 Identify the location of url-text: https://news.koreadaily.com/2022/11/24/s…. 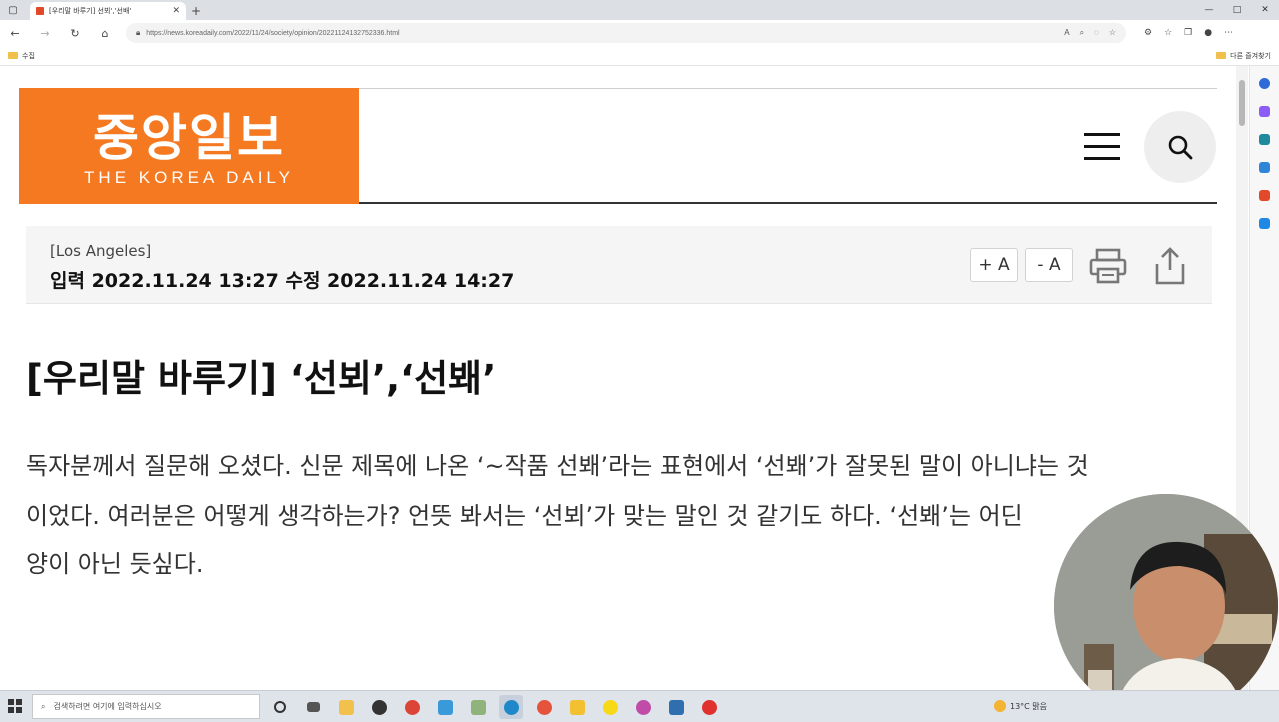
(273, 33).